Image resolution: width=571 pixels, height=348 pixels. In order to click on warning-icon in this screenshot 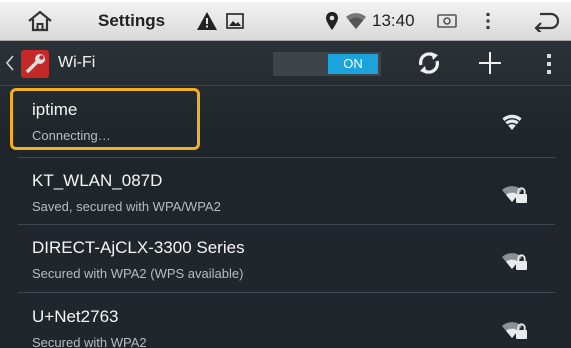, I will do `click(207, 21)`.